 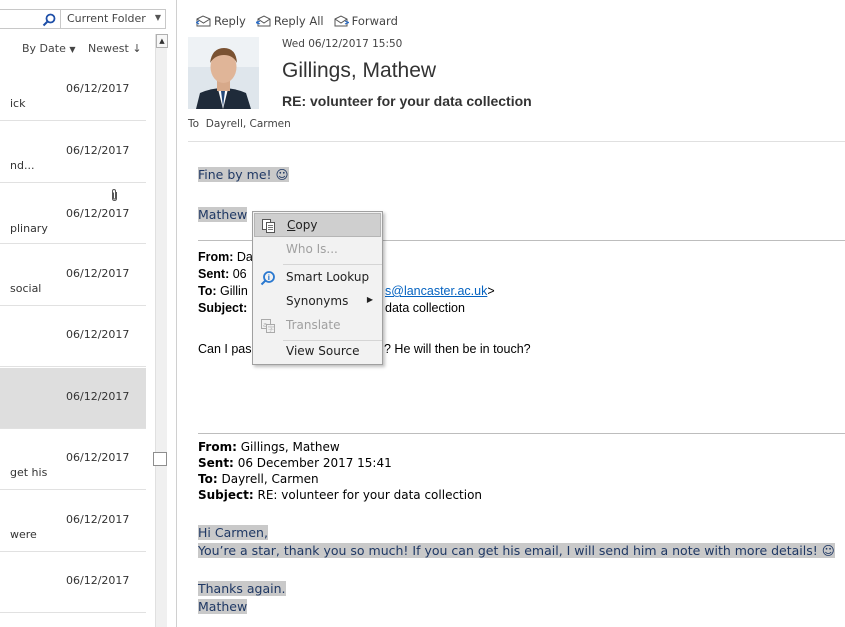 I want to click on email-link: s@lancaster.ac.uk, so click(x=436, y=291).